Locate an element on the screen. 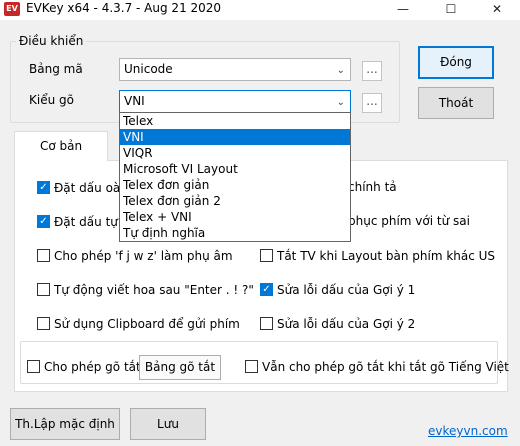 Image resolution: width=520 pixels, height=446 pixels. clipboard-option: Sử dụng Clipboard để gửi phím is located at coordinates (138, 324).